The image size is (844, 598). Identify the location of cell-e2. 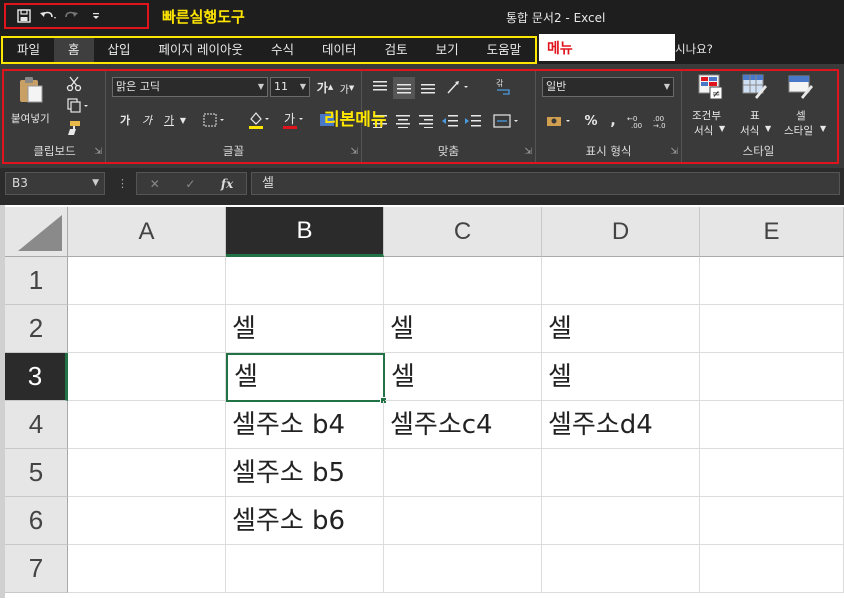
(772, 329).